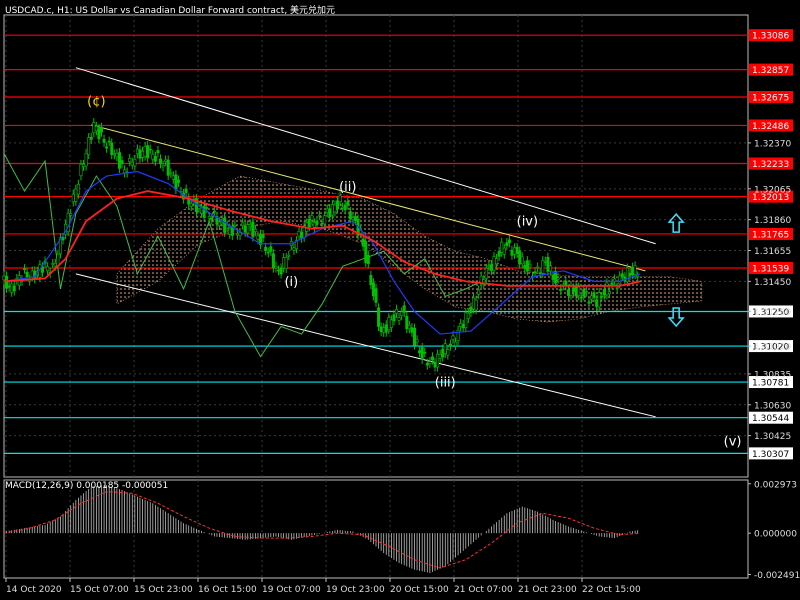 The width and height of the screenshot is (800, 600). Describe the element at coordinates (163, 590) in the screenshot. I see `time-tick-label: 15 Oct 23:00` at that location.